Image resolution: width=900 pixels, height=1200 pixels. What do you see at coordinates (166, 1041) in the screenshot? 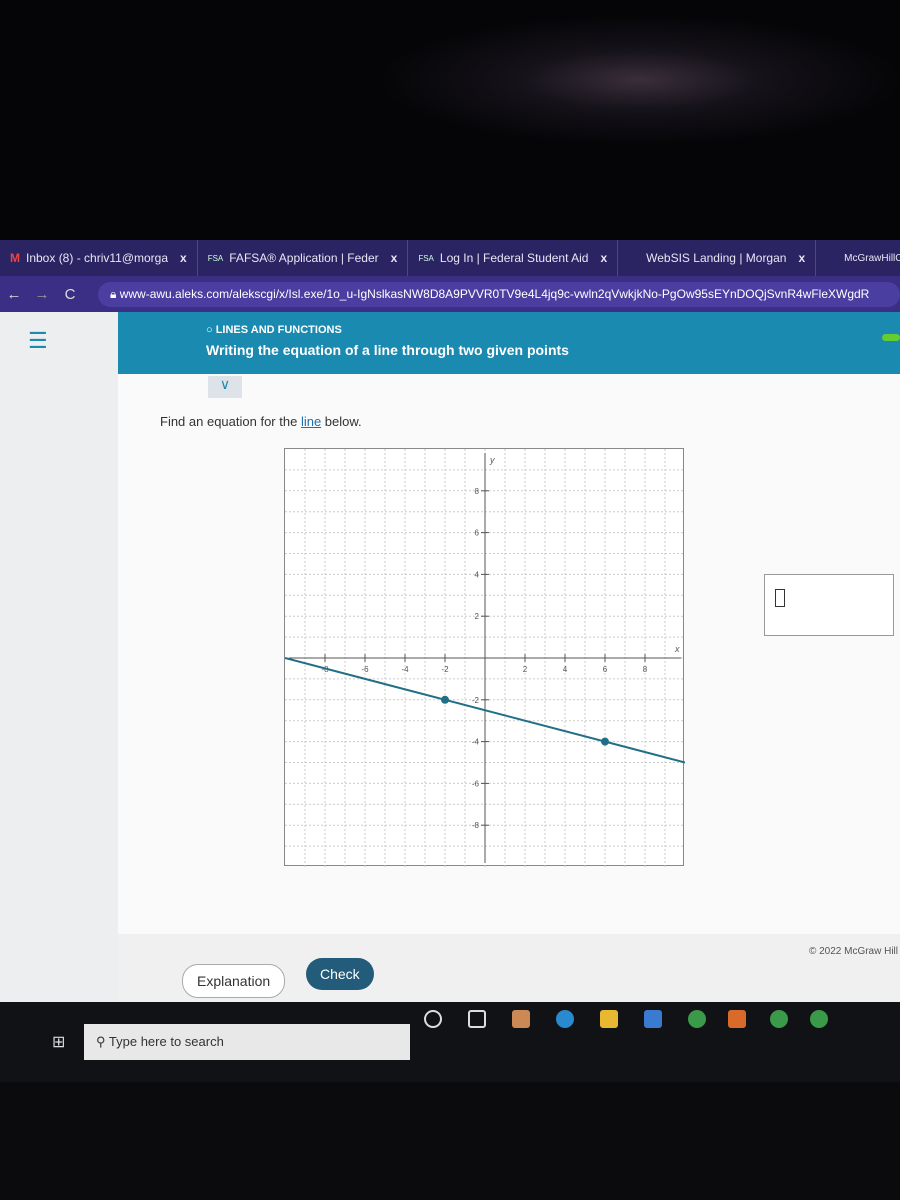
I see `search-placeholder: Type here to search` at bounding box center [166, 1041].